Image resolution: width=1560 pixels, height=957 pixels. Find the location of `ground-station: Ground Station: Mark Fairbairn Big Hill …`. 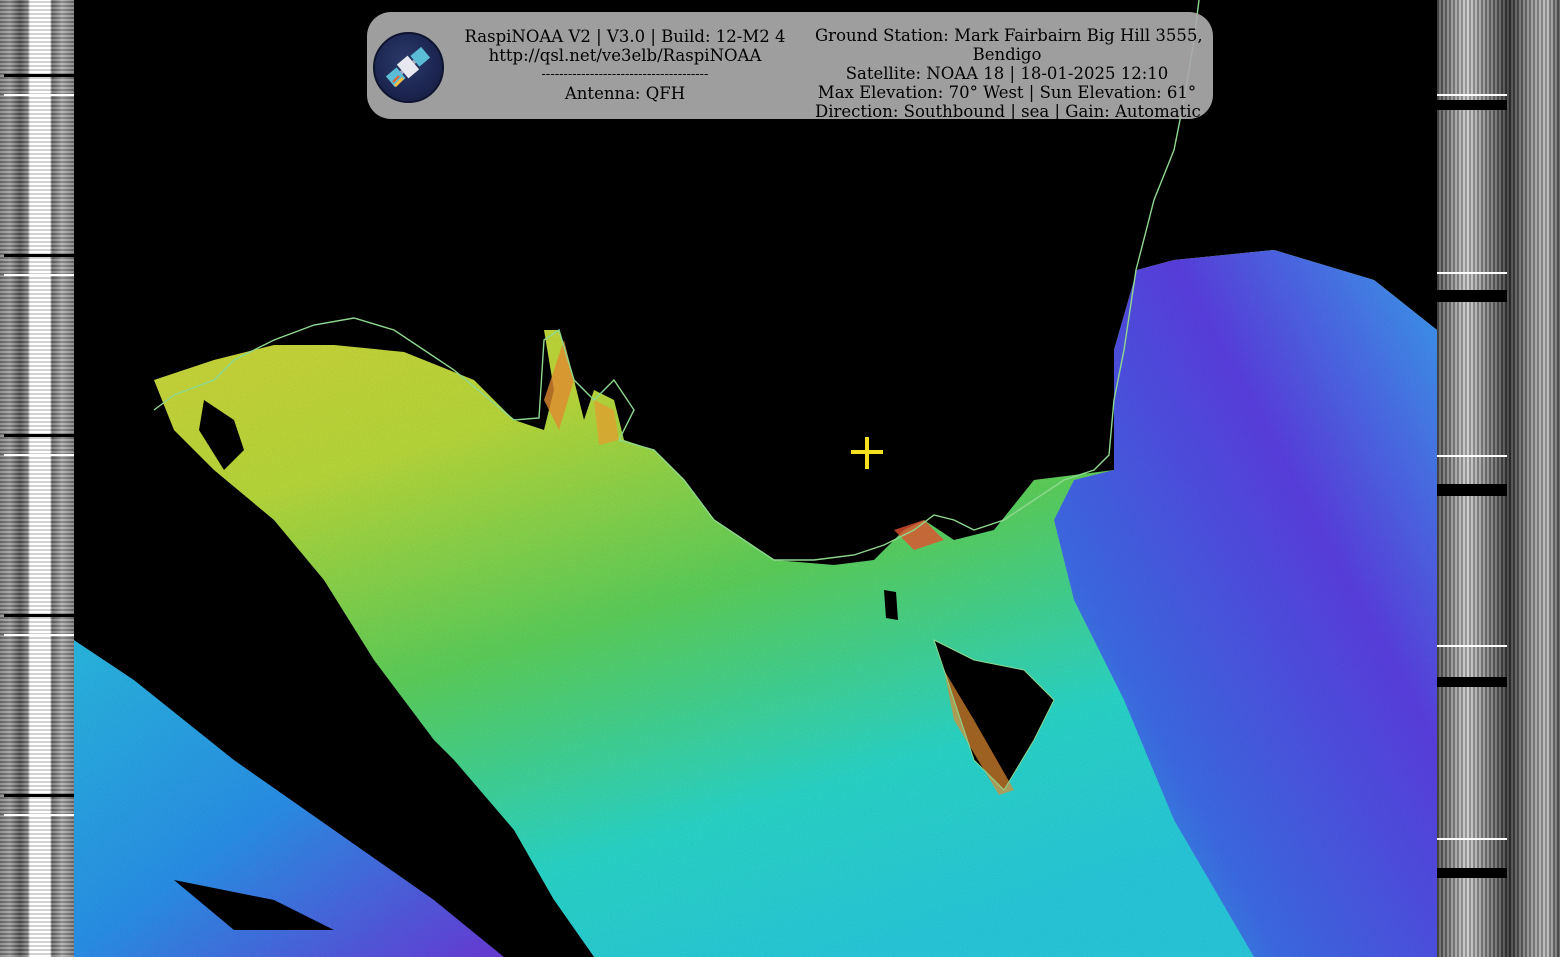

ground-station: Ground Station: Mark Fairbairn Big Hill … is located at coordinates (1009, 35).